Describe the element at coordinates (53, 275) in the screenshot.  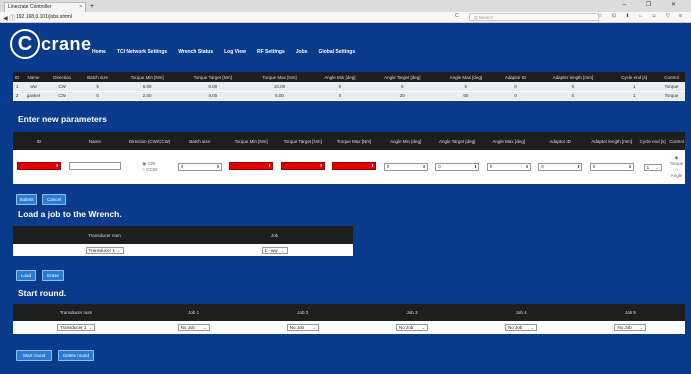
I see `erase-button: Erase` at that location.